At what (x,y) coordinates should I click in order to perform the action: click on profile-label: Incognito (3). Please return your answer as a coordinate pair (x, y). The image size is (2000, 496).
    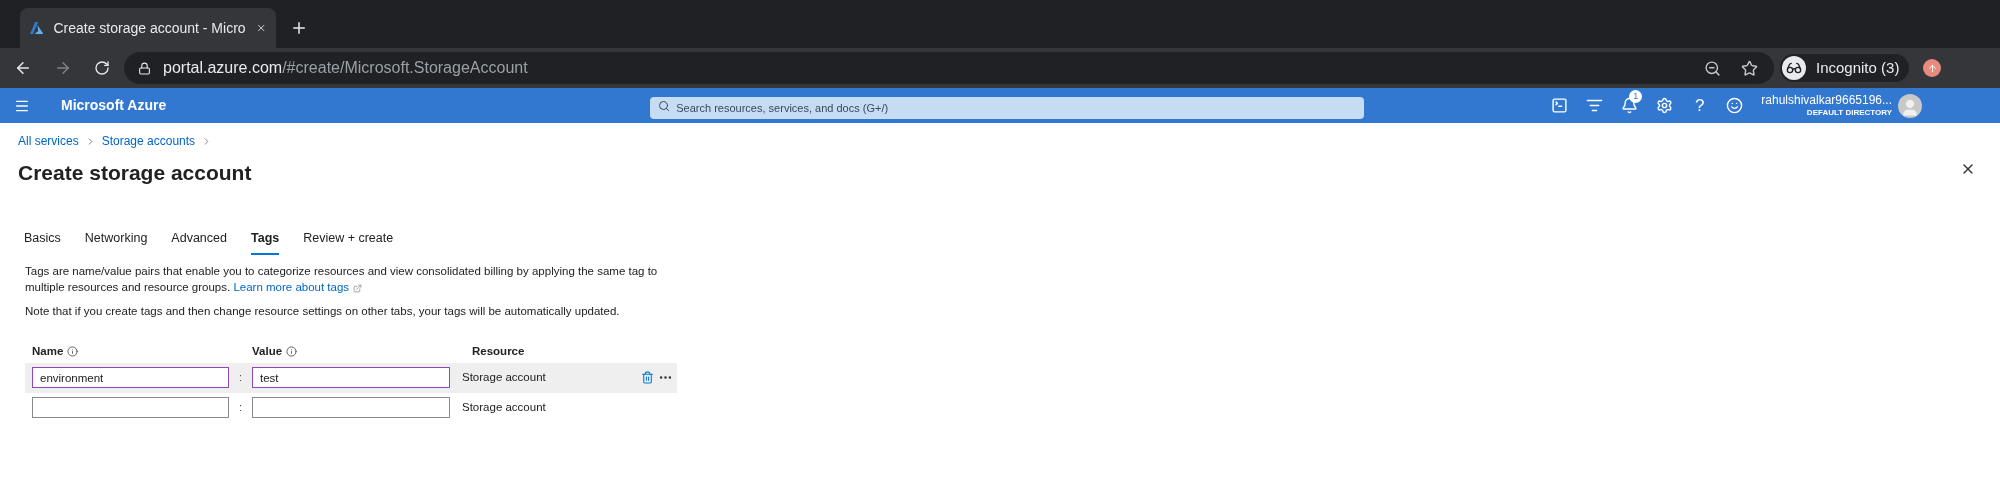
    Looking at the image, I should click on (1858, 67).